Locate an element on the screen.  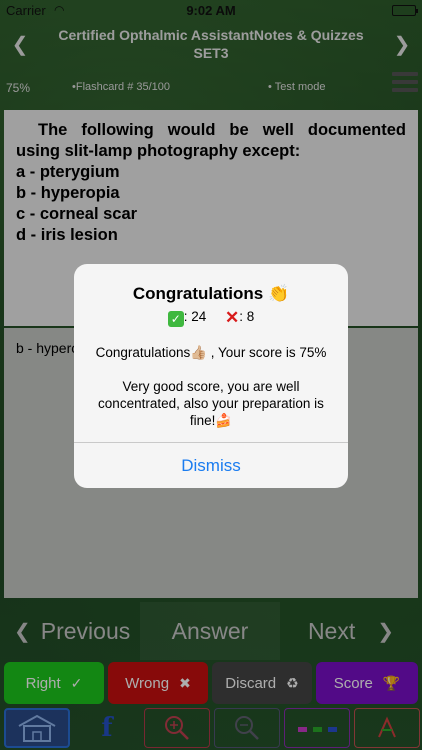
alert-title: Congratulations 👏 is located at coordinates (211, 294).